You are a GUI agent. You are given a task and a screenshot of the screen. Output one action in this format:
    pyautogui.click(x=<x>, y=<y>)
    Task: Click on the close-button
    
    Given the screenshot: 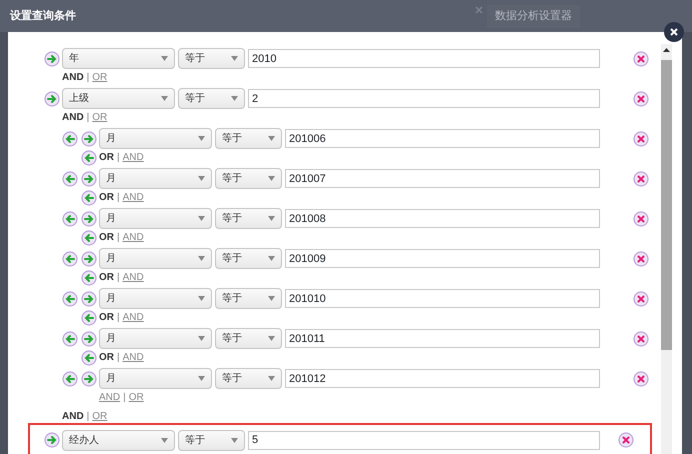 What is the action you would take?
    pyautogui.click(x=674, y=32)
    